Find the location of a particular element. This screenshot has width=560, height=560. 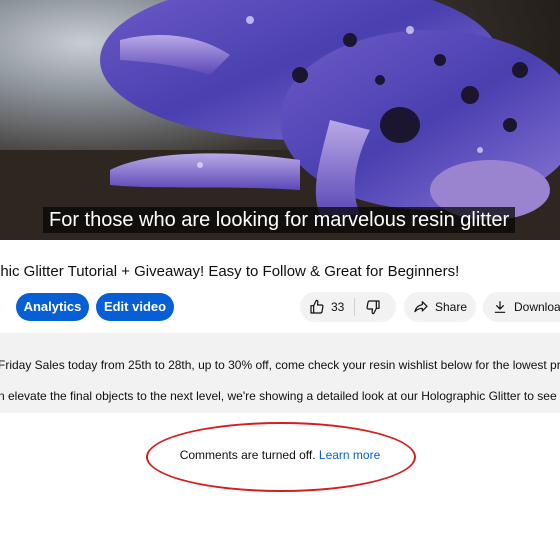

comments-status-text: Comments are turned off. is located at coordinates (247, 455).